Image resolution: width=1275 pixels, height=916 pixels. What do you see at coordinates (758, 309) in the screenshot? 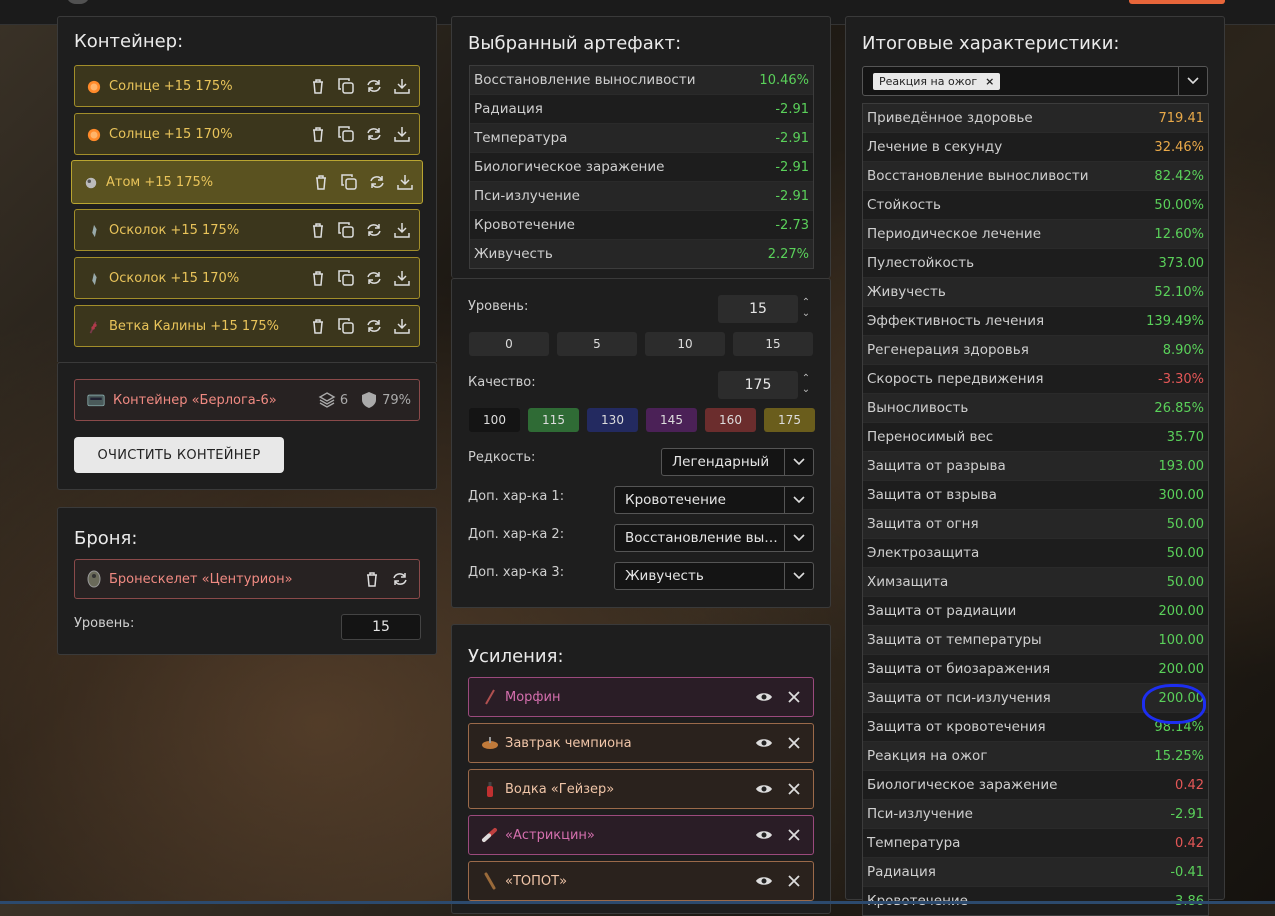
I see `artifact-level-input: 15` at bounding box center [758, 309].